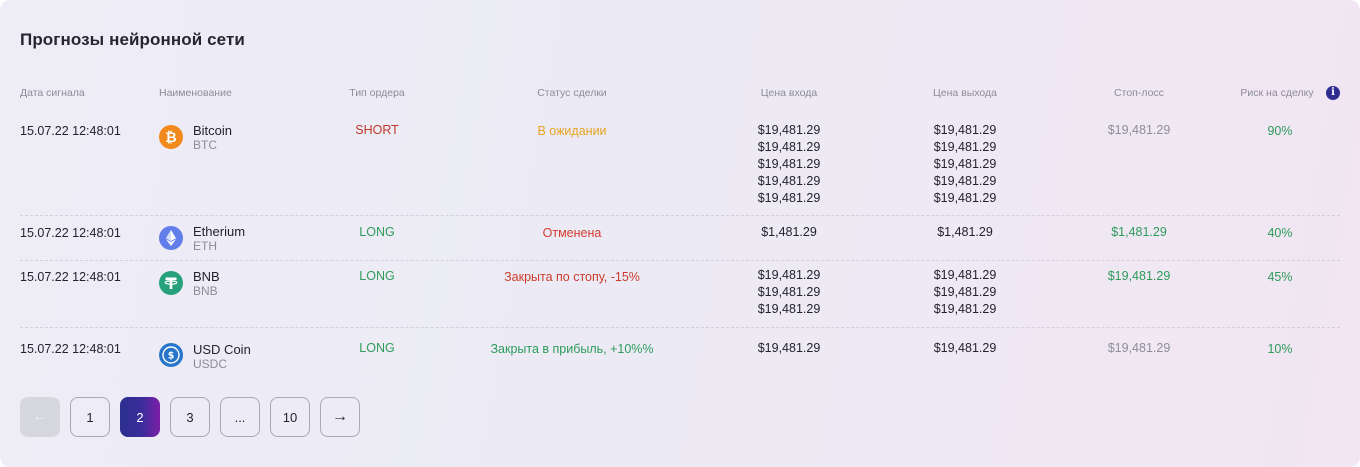  Describe the element at coordinates (132, 39) in the screenshot. I see `page-title: Прогнозы нейронной сети` at that location.